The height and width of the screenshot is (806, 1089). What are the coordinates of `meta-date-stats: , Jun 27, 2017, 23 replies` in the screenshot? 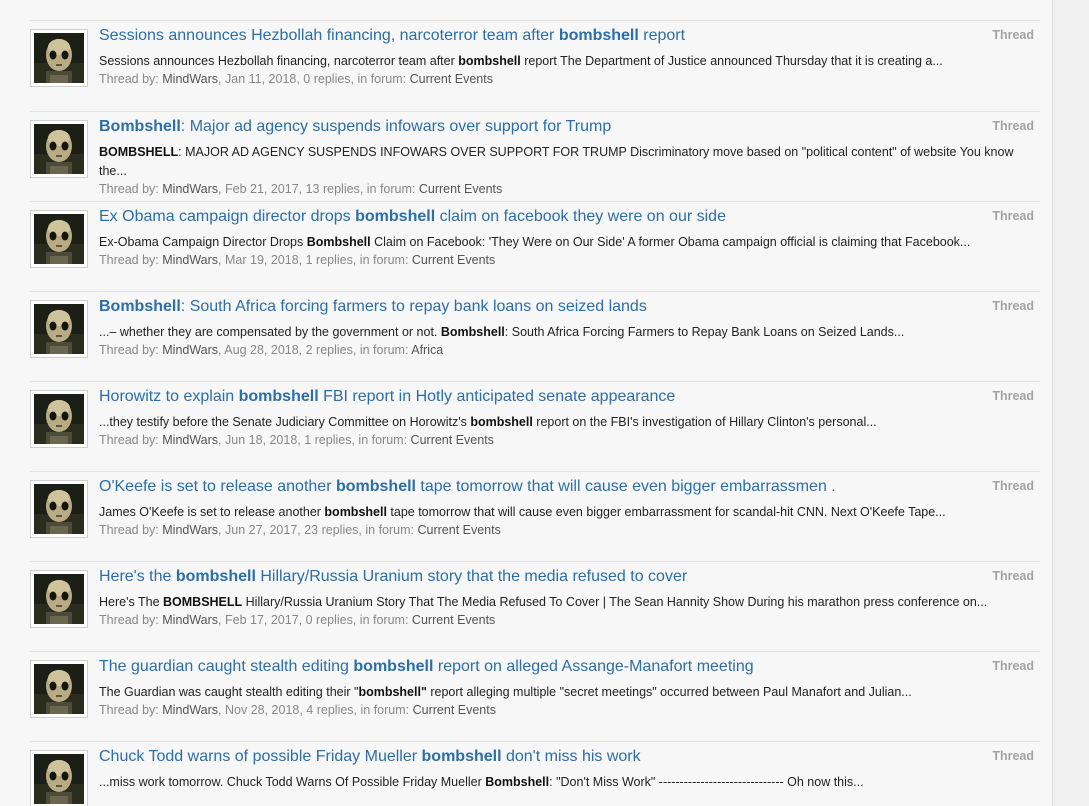 It's located at (288, 530).